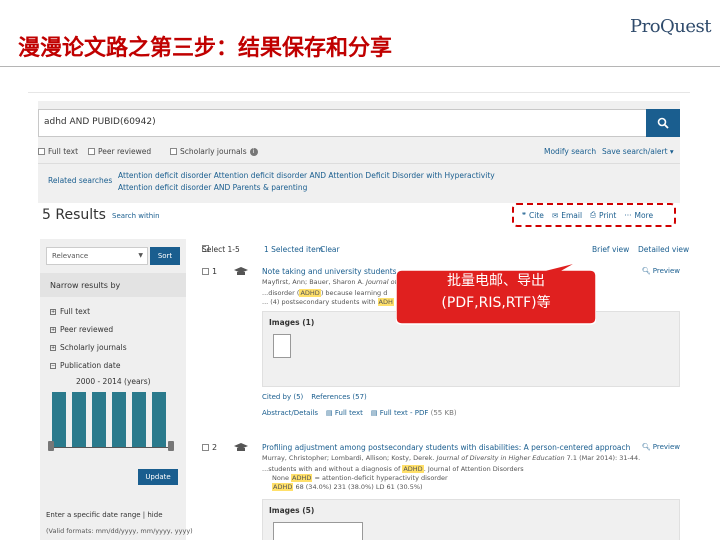 The image size is (720, 540). Describe the element at coordinates (88, 347) in the screenshot. I see `facet-scholarly-journals: + Scholarly journals` at that location.